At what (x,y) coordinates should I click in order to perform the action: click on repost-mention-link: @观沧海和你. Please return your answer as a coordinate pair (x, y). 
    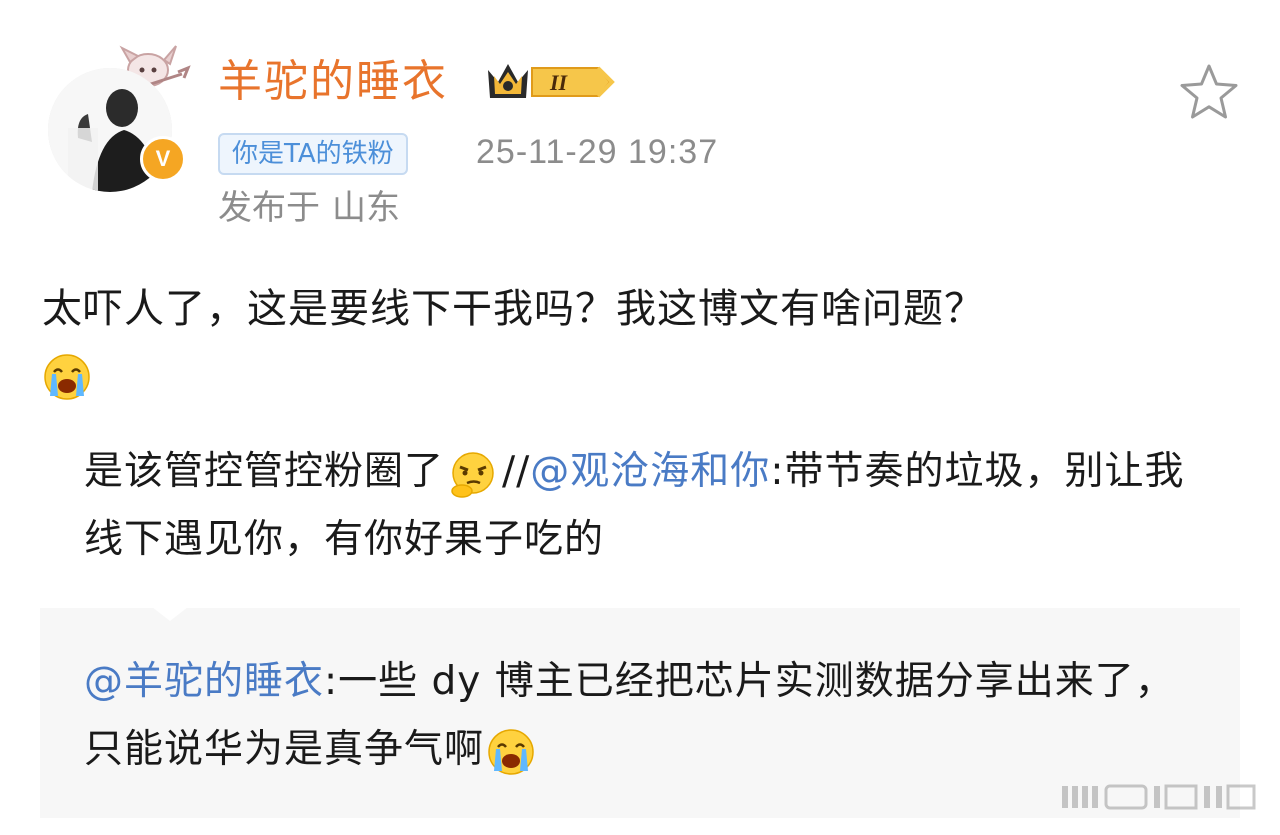
    Looking at the image, I should click on (650, 471).